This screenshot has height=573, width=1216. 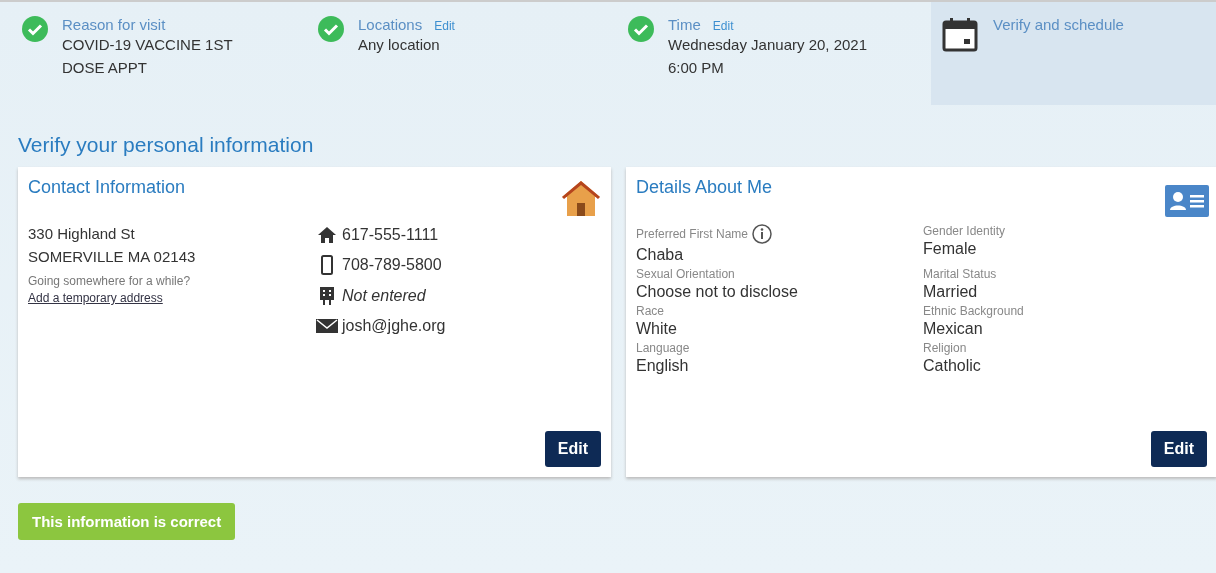 I want to click on field-label: Gender Identity, so click(x=964, y=231).